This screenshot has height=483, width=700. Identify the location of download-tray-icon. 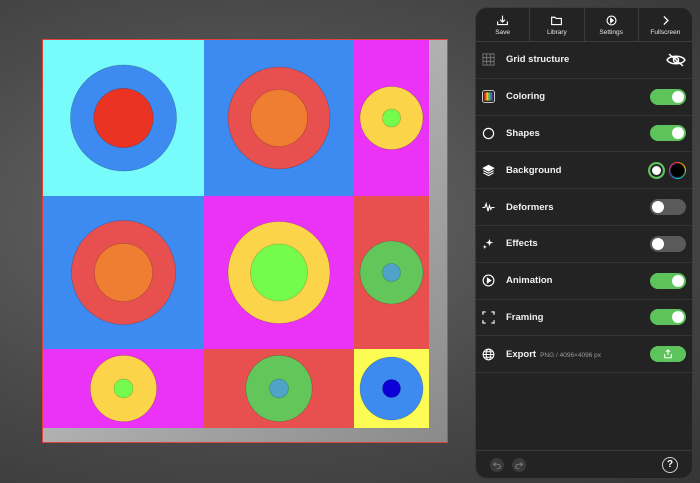
(503, 20).